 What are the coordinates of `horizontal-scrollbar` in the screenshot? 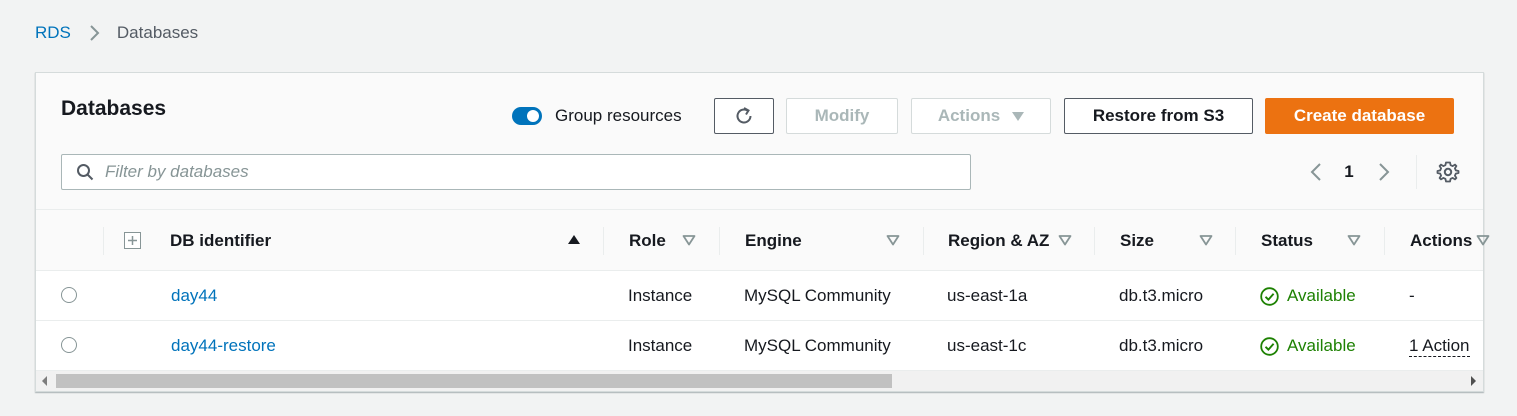 It's located at (759, 381).